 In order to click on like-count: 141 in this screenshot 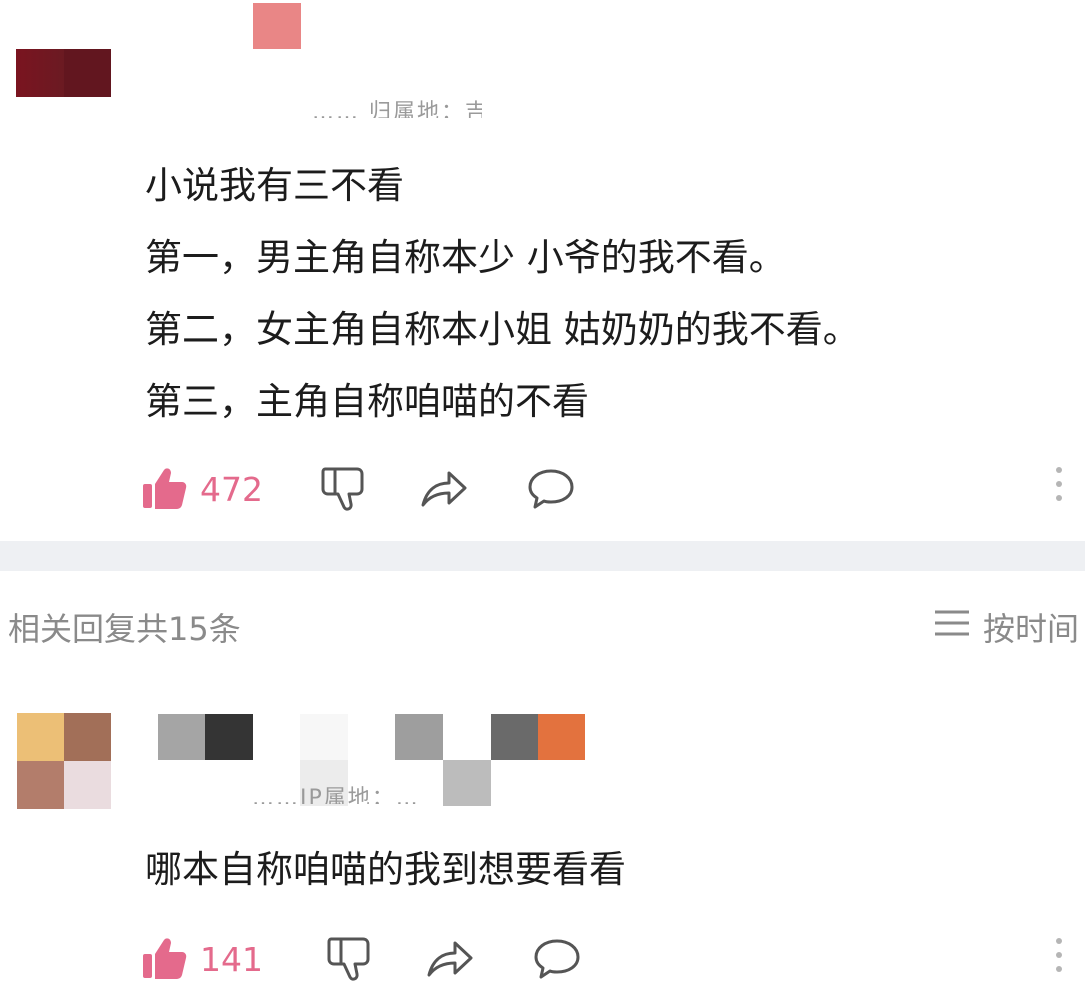, I will do `click(231, 959)`.